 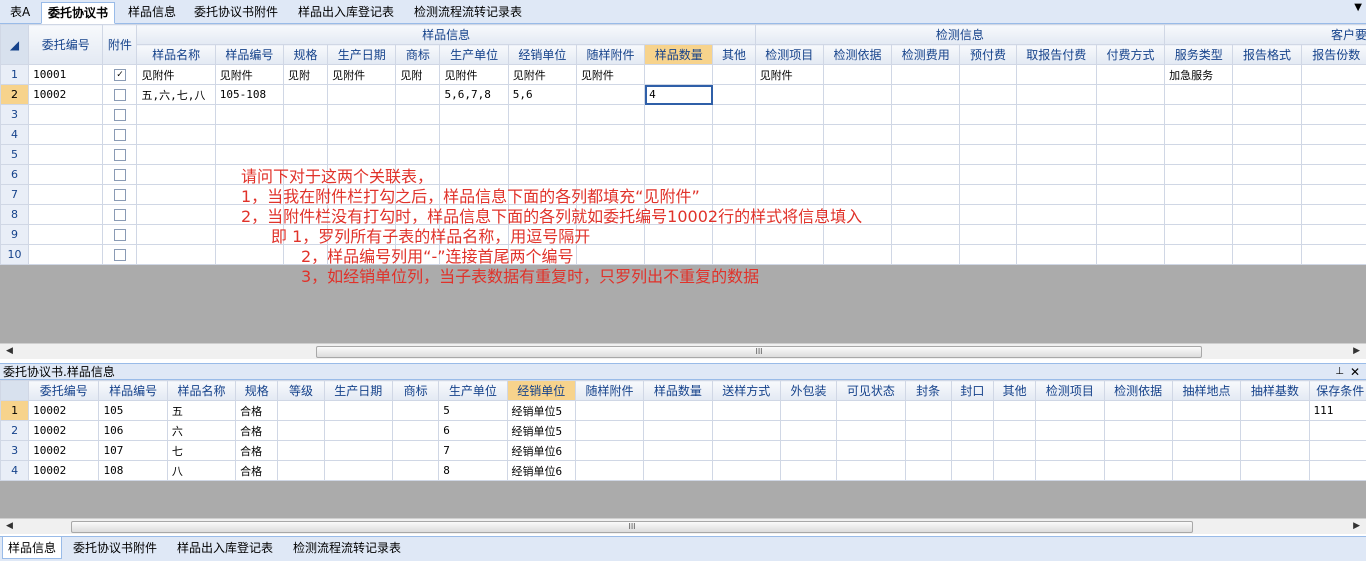 I want to click on cell-sample: 4, so click(x=679, y=94).